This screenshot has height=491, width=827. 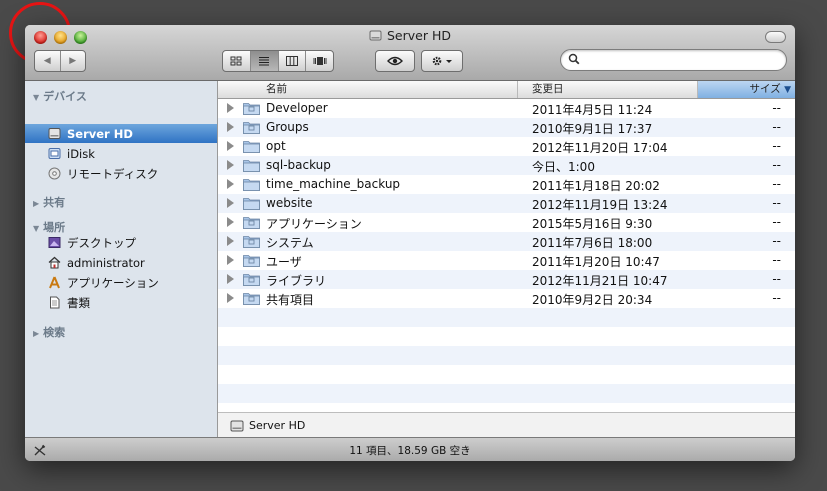 What do you see at coordinates (54, 283) in the screenshot?
I see `applications-icon` at bounding box center [54, 283].